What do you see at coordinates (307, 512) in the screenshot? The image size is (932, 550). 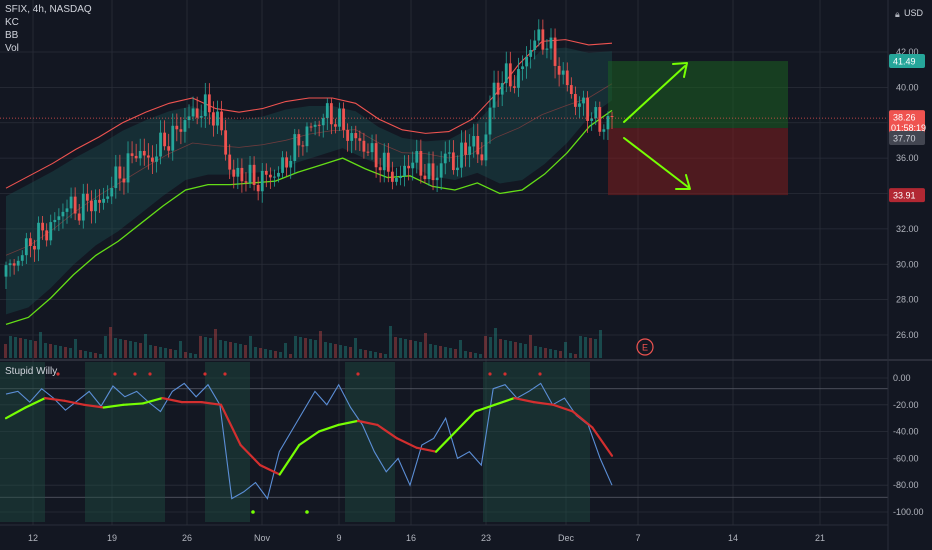 I see `osc-bottom-marker` at bounding box center [307, 512].